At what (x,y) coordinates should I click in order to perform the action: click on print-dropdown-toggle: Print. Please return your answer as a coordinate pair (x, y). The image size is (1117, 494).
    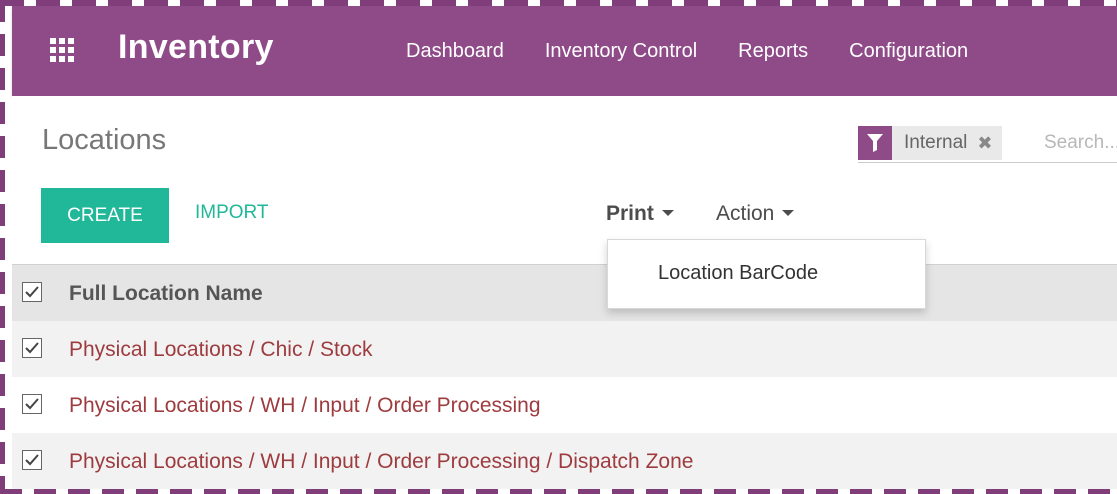
    Looking at the image, I should click on (640, 214).